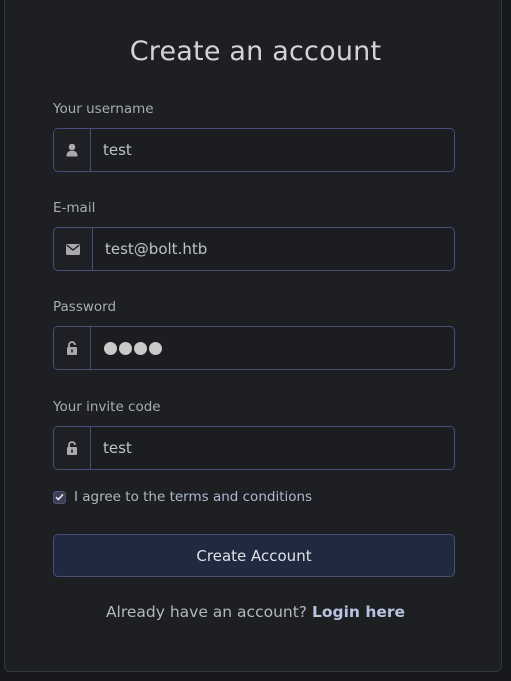 Image resolution: width=511 pixels, height=681 pixels. Describe the element at coordinates (122, 497) in the screenshot. I see `terms-text: I agree to the` at that location.